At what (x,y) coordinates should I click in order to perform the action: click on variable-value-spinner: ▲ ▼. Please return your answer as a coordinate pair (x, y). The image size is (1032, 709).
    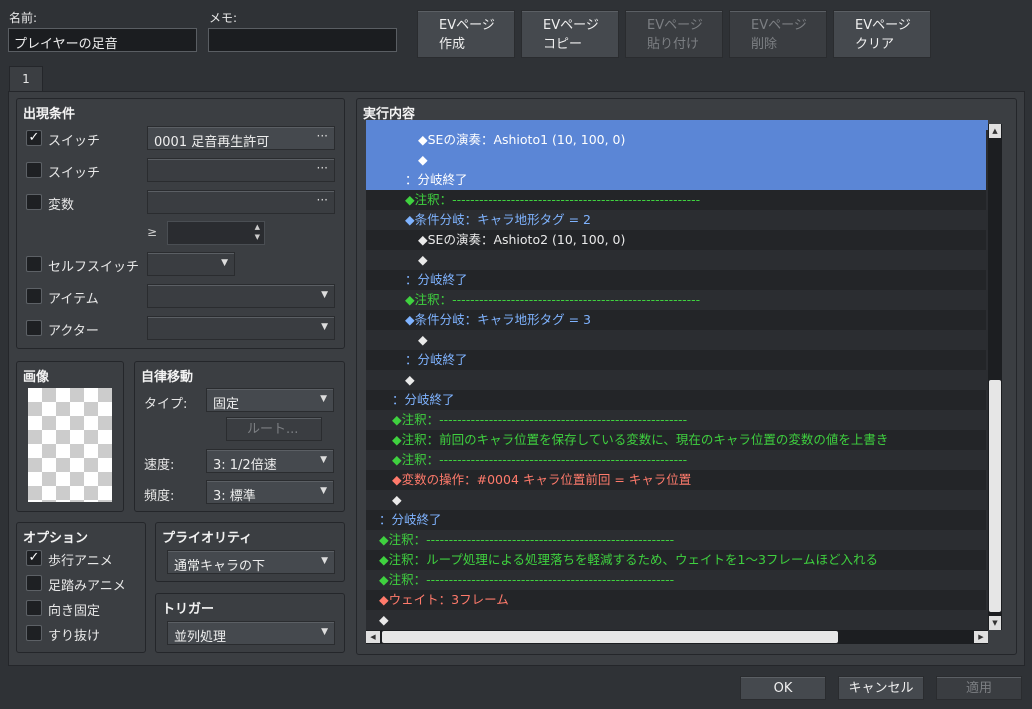
    Looking at the image, I should click on (216, 233).